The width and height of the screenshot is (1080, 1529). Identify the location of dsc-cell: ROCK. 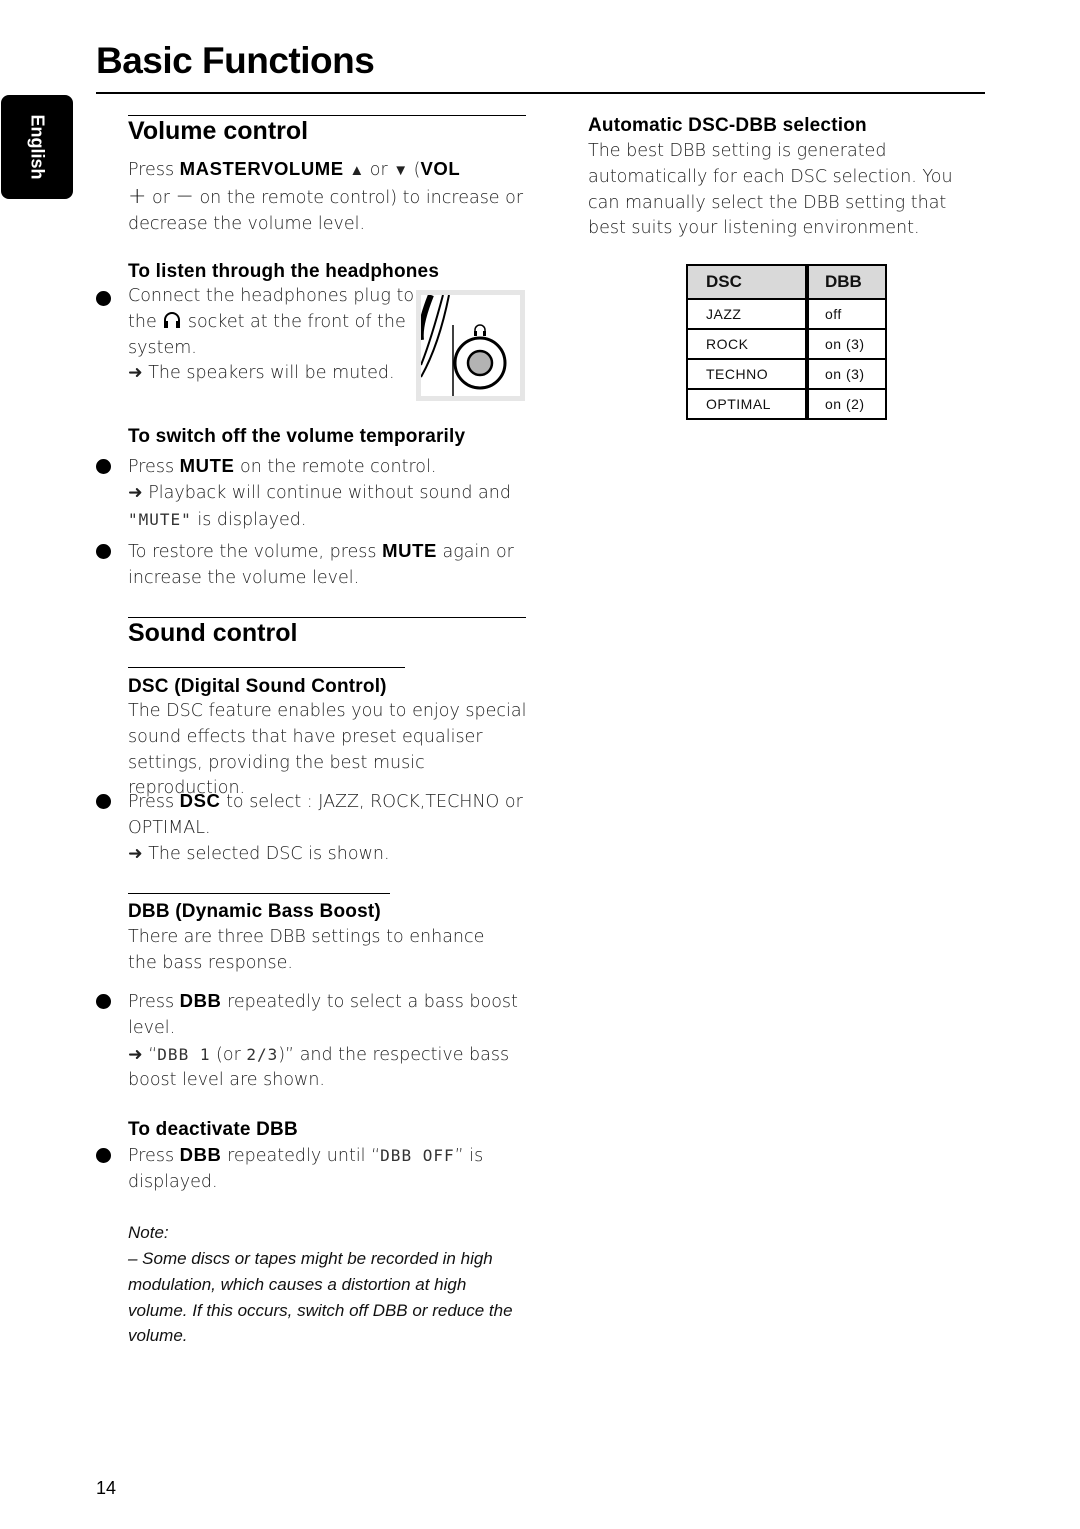
(747, 344).